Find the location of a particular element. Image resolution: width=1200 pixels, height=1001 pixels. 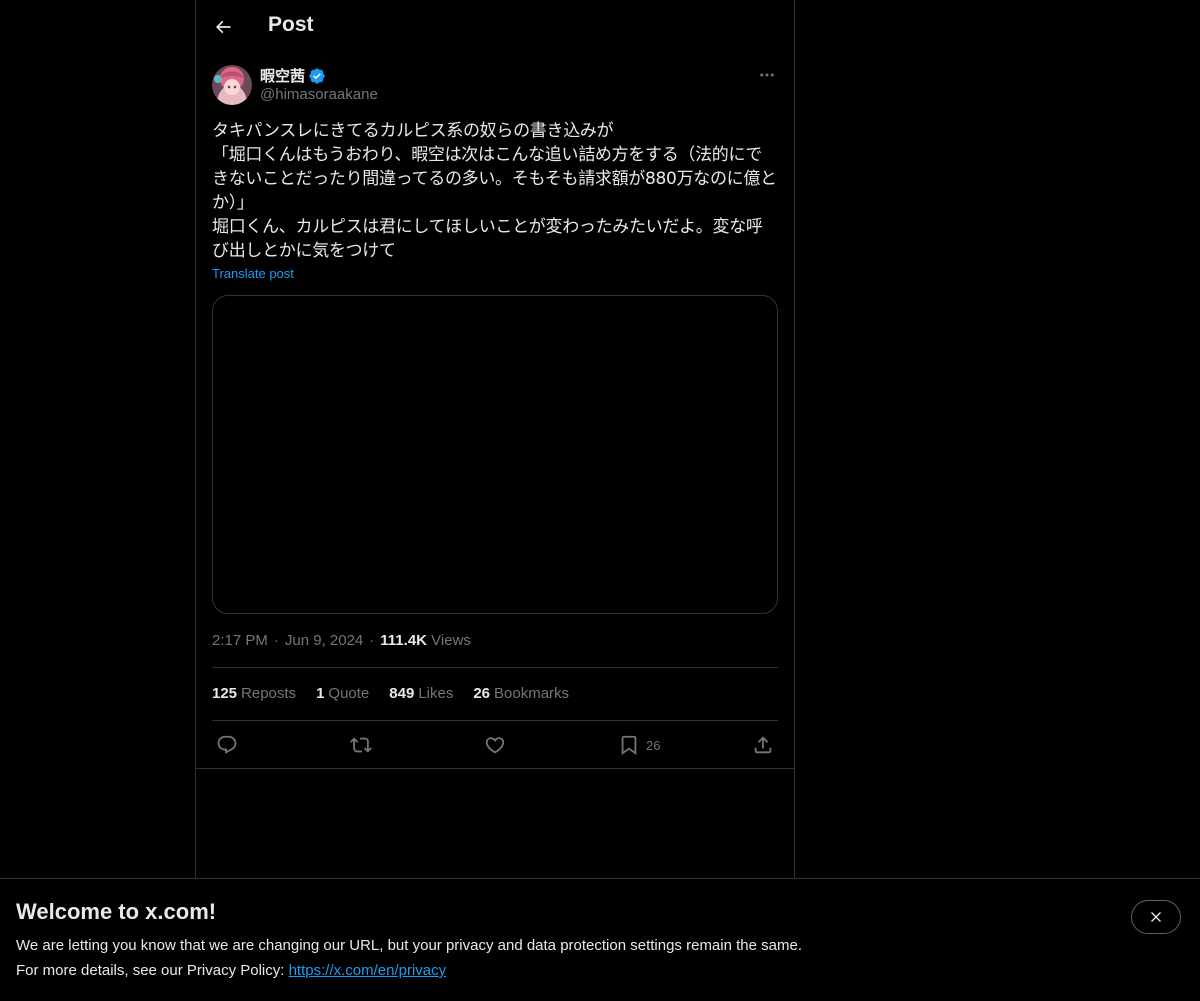

back-button is located at coordinates (223, 27).